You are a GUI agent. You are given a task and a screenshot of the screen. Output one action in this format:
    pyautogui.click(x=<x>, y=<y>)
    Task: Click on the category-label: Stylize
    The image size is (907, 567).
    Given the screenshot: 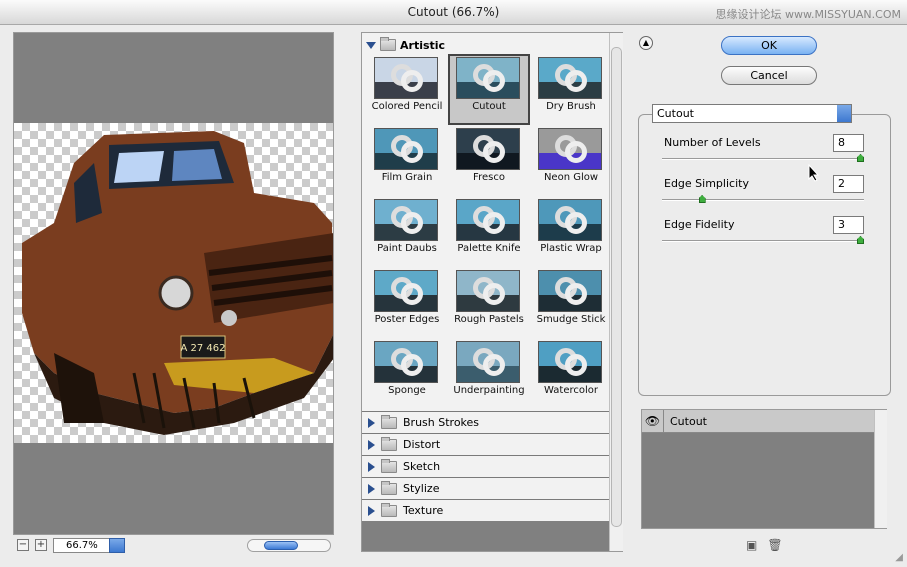 What is the action you would take?
    pyautogui.click(x=421, y=488)
    